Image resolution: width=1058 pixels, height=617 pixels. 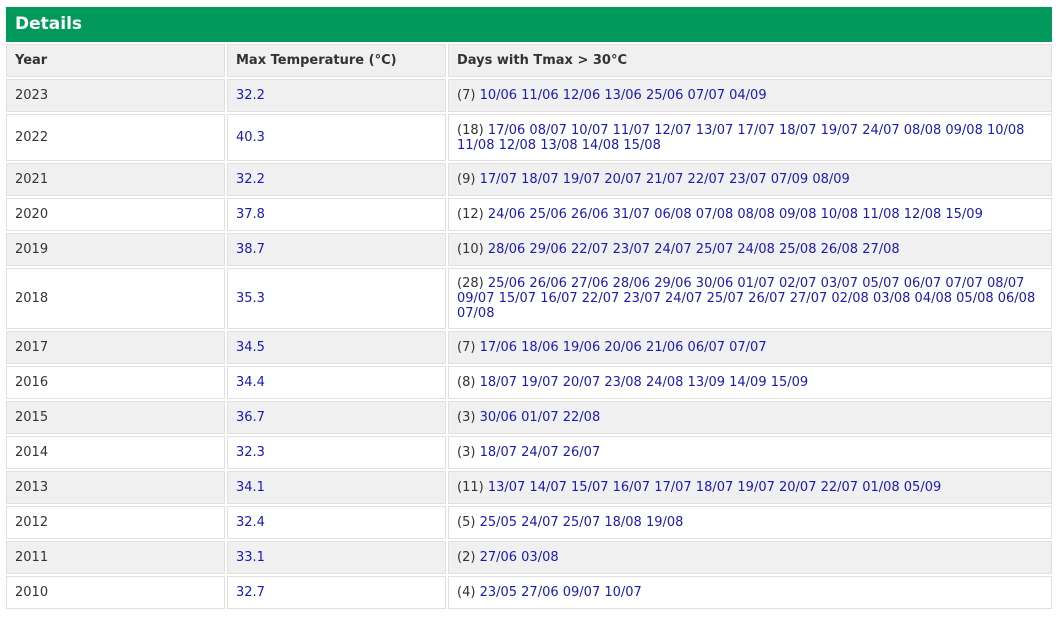 I want to click on hot-days-cell: (2) 27/06 03/08, so click(x=750, y=557).